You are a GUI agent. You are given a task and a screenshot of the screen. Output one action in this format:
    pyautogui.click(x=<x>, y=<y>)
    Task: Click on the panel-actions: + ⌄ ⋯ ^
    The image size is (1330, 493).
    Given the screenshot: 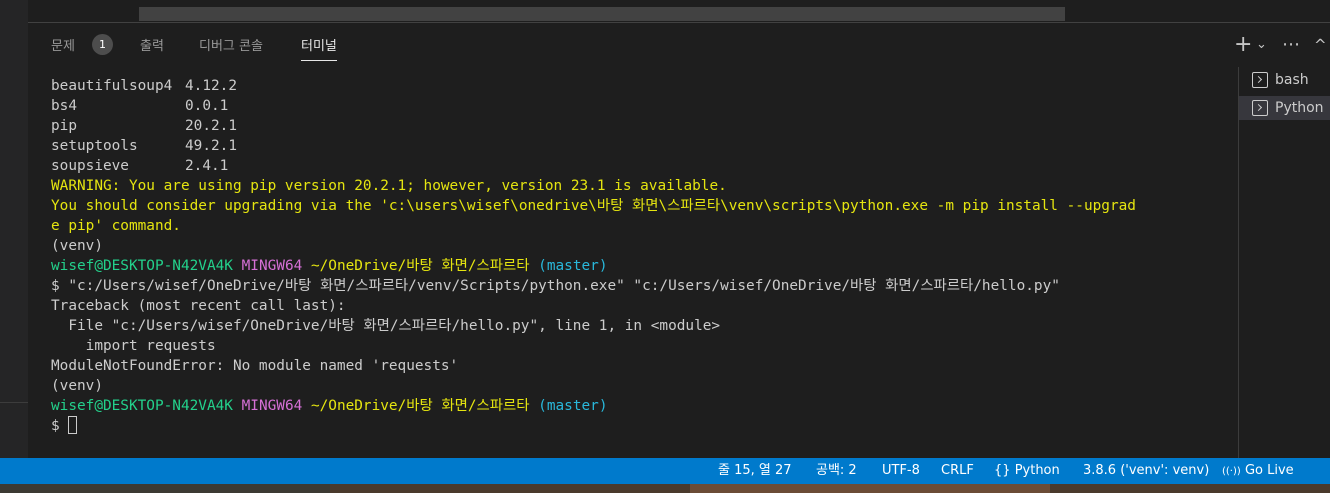 What is the action you would take?
    pyautogui.click(x=1275, y=45)
    